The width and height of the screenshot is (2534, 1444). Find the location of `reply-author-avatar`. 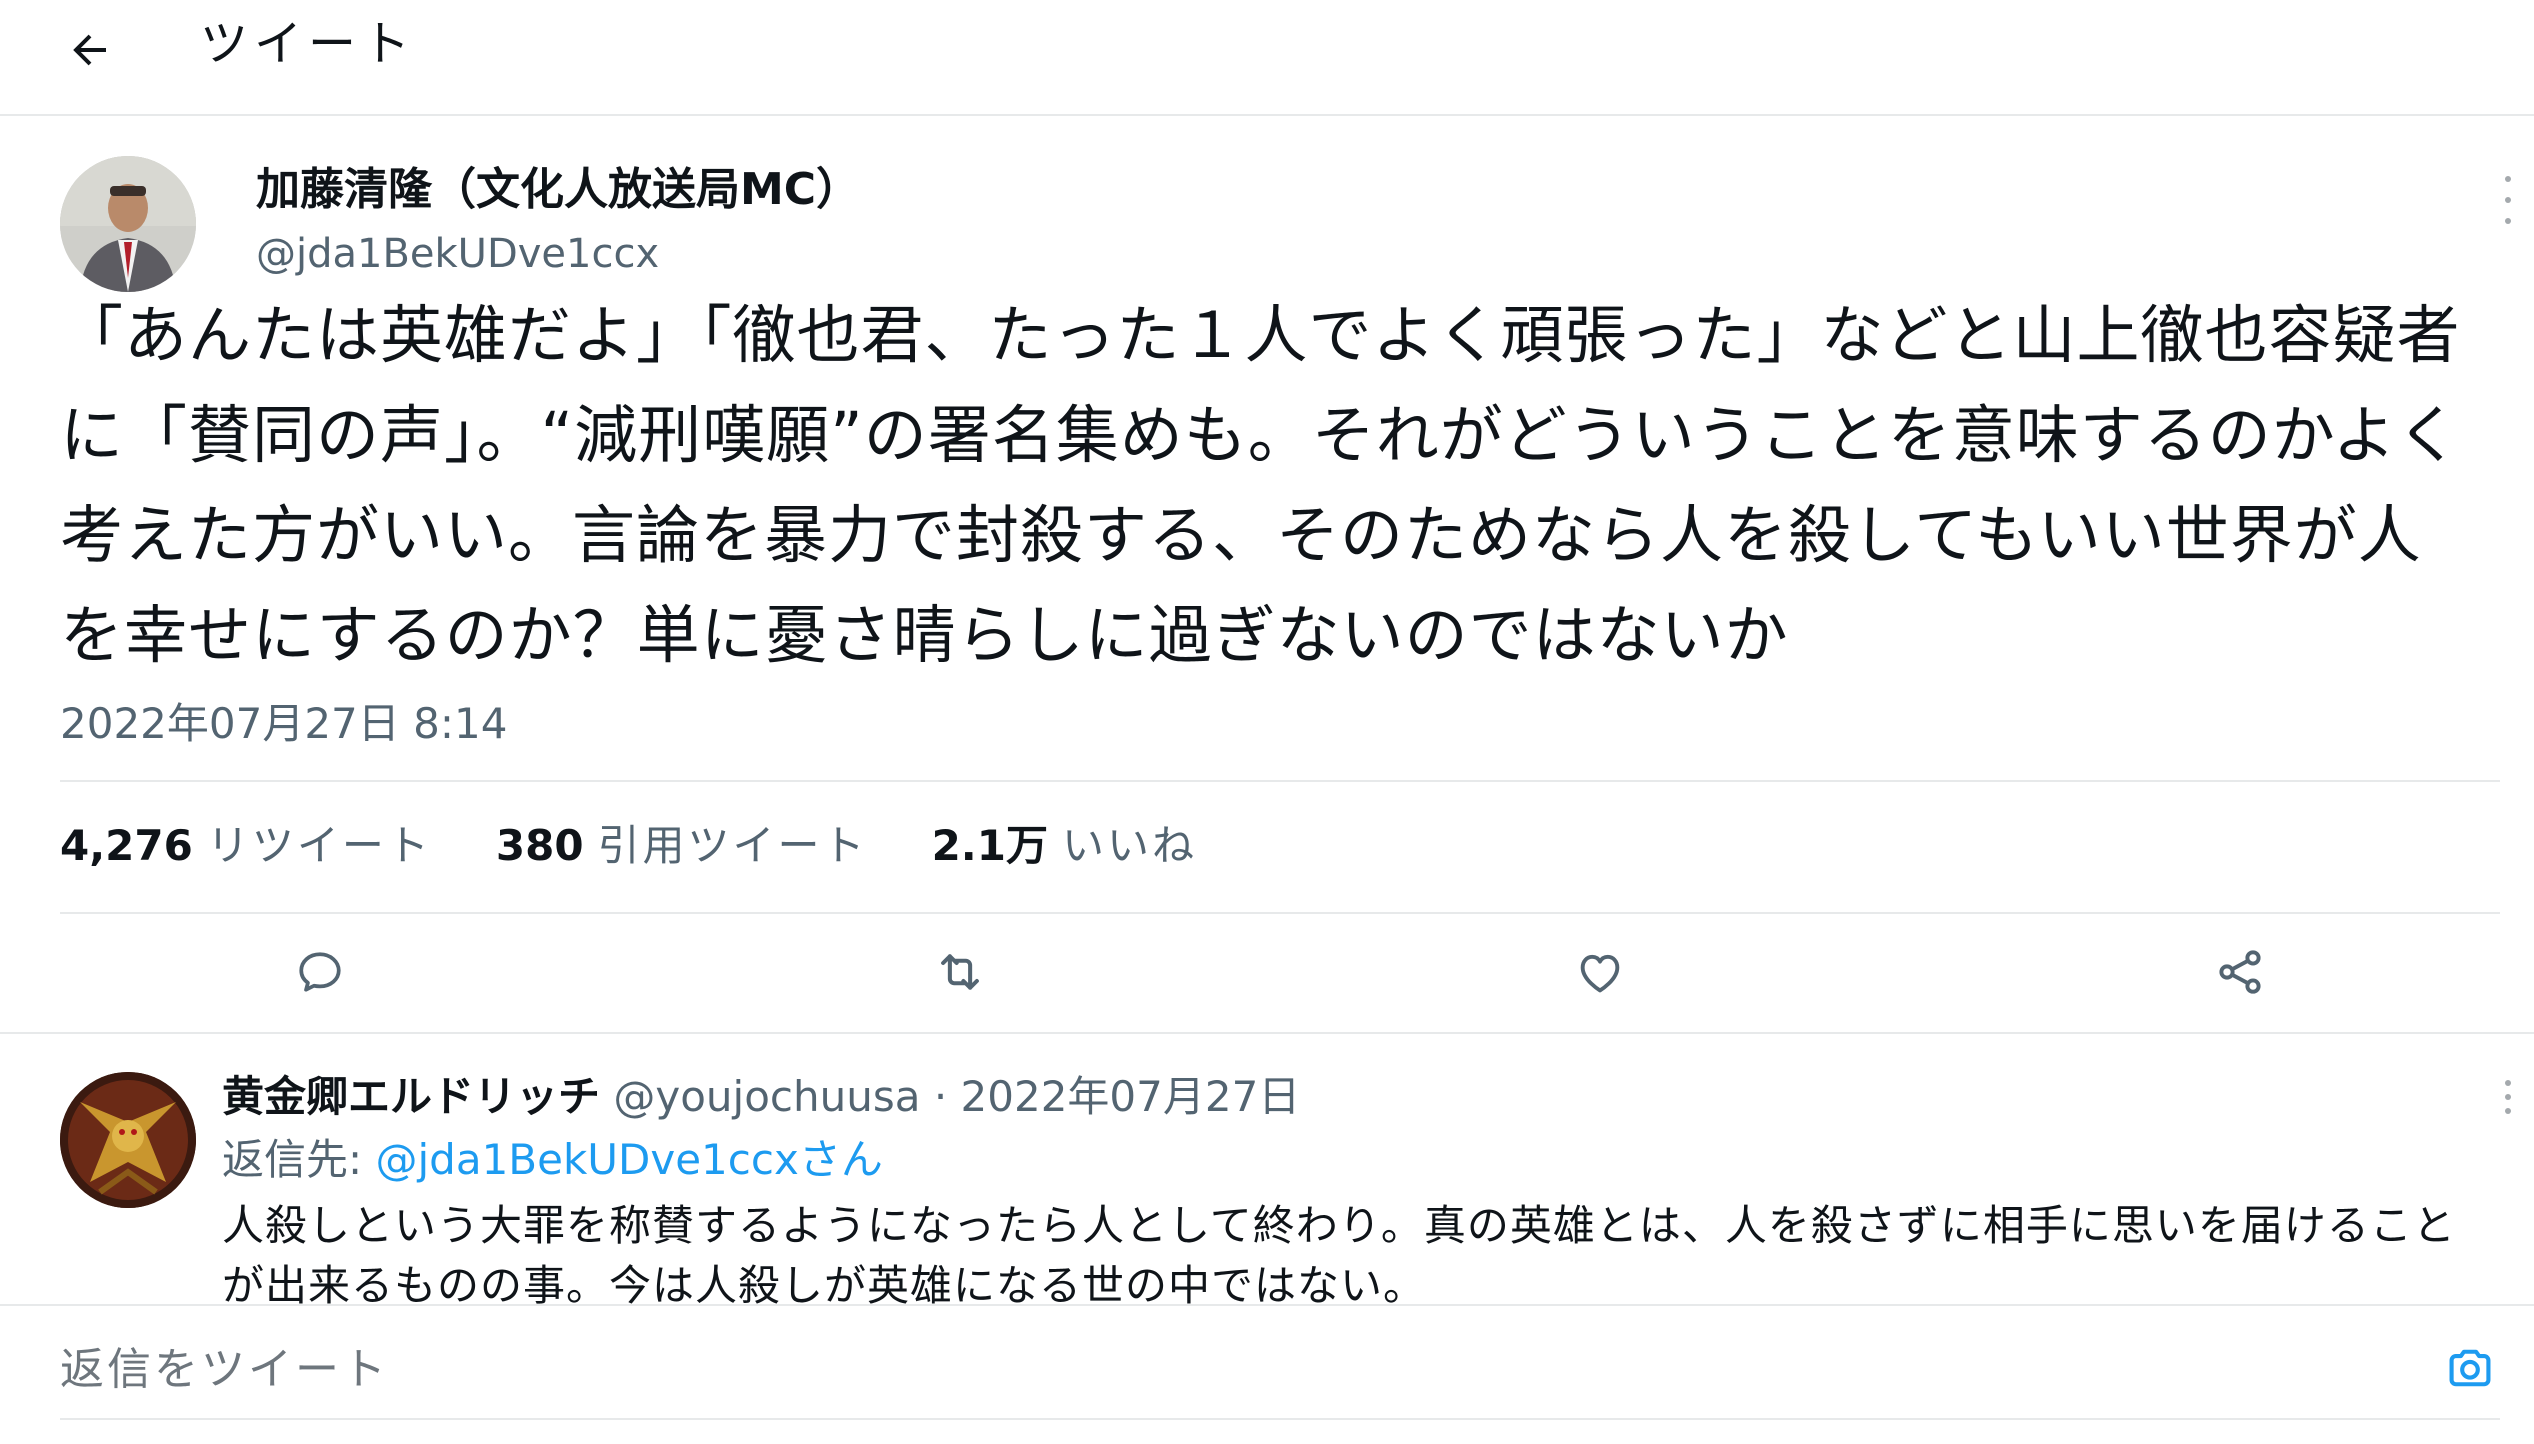

reply-author-avatar is located at coordinates (128, 1140).